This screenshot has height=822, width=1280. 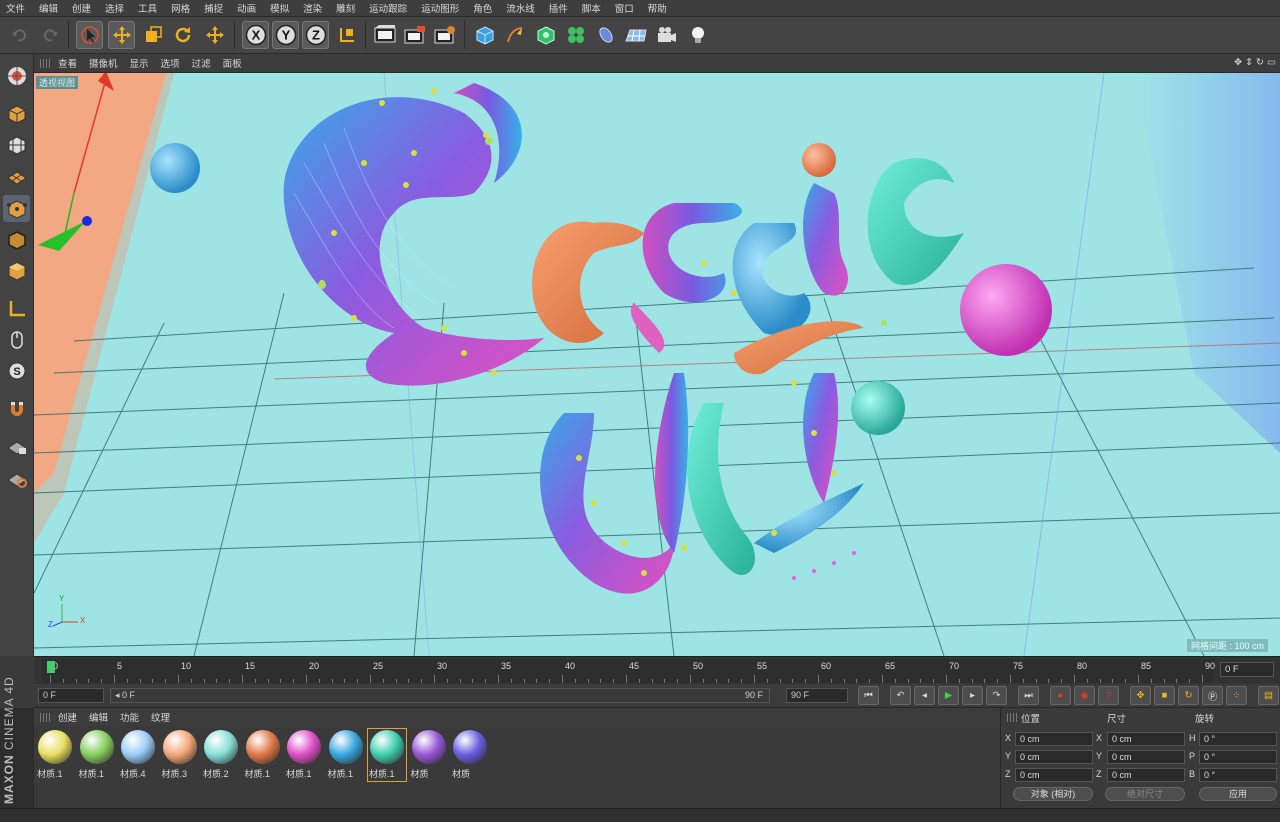 What do you see at coordinates (121, 35) in the screenshot?
I see `move-tool-icon` at bounding box center [121, 35].